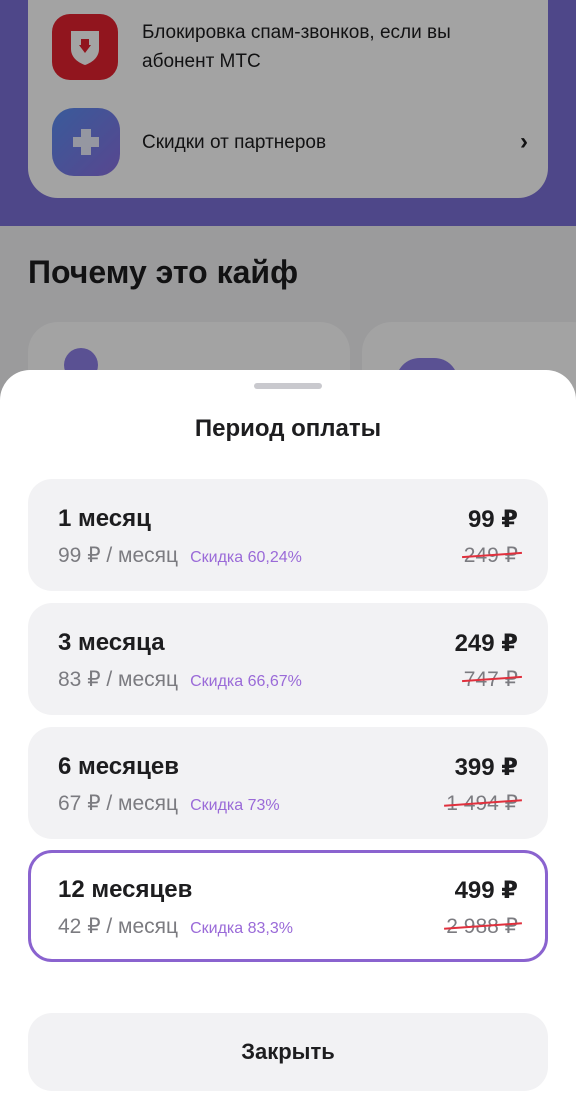 The image size is (576, 1108). I want to click on plan-details: 67 ₽ / месяц Скидка 73%, so click(169, 803).